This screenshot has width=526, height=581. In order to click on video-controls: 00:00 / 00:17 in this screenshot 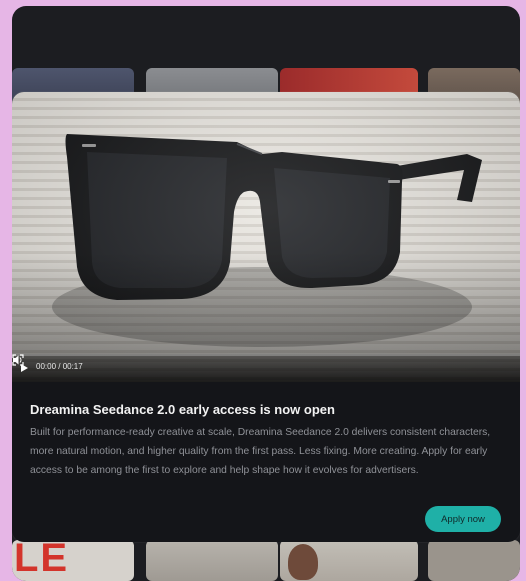, I will do `click(266, 368)`.